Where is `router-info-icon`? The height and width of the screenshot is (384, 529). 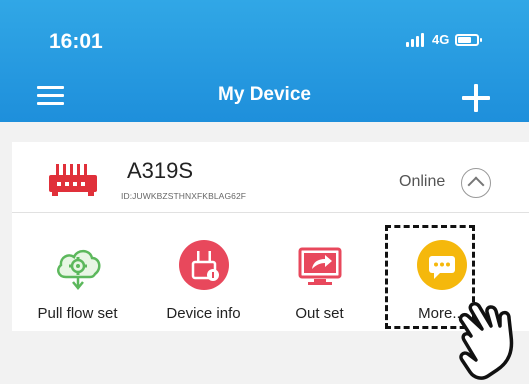
router-info-icon is located at coordinates (203, 265).